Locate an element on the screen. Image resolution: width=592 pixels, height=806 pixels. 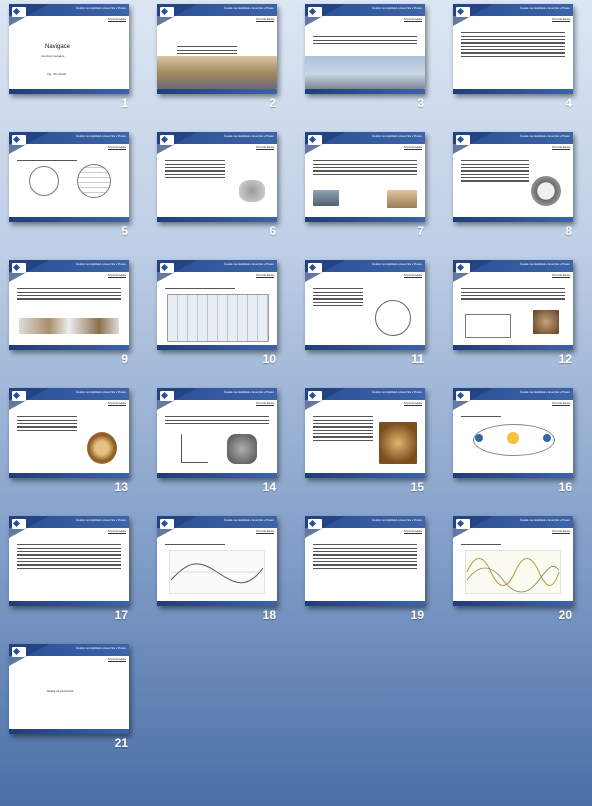
slide-number: 18 is located at coordinates (269, 615).